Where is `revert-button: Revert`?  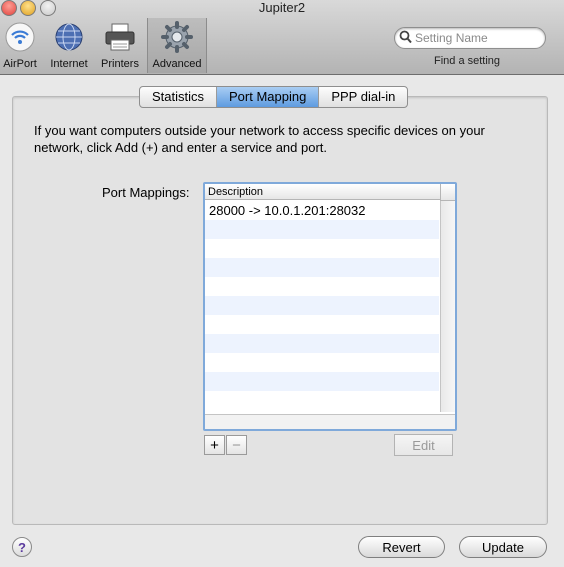 revert-button: Revert is located at coordinates (401, 547).